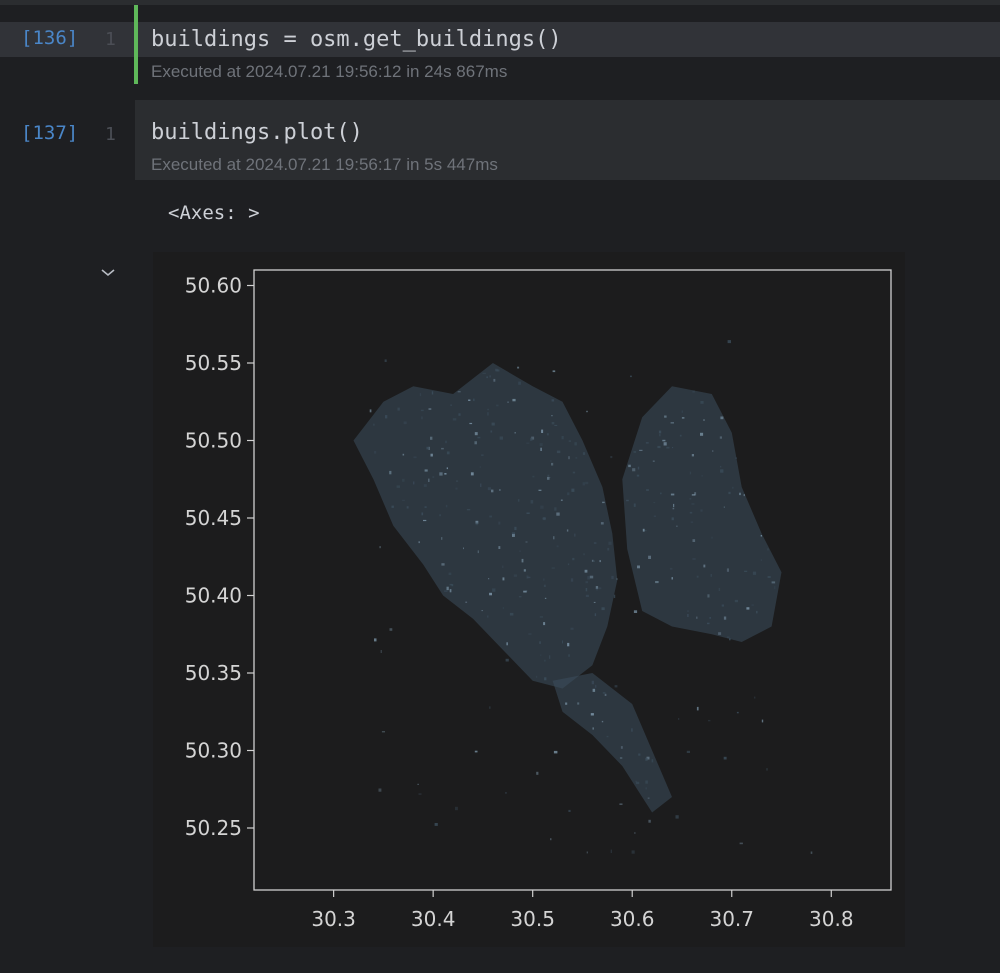  I want to click on y-tick-label: 50.30, so click(213, 751).